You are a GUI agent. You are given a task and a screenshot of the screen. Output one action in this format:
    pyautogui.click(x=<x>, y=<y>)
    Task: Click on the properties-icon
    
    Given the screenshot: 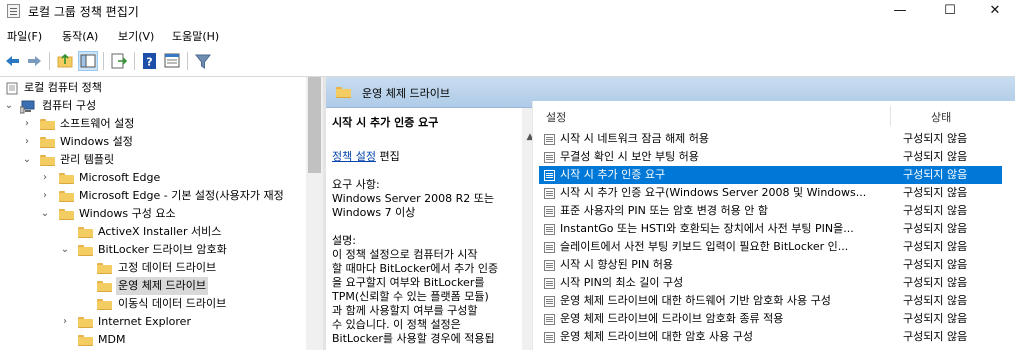 What is the action you would take?
    pyautogui.click(x=172, y=61)
    